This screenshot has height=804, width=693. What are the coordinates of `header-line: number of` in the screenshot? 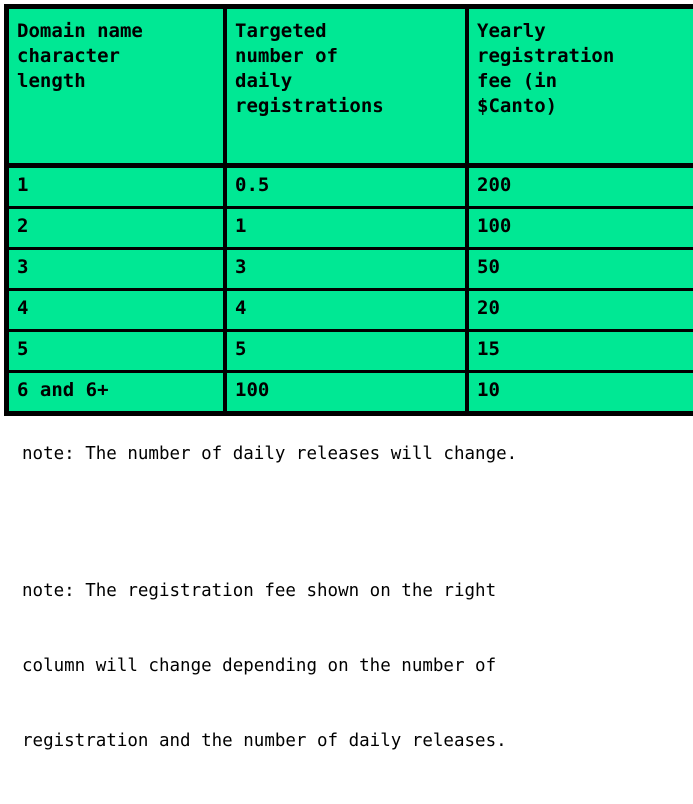 It's located at (286, 56).